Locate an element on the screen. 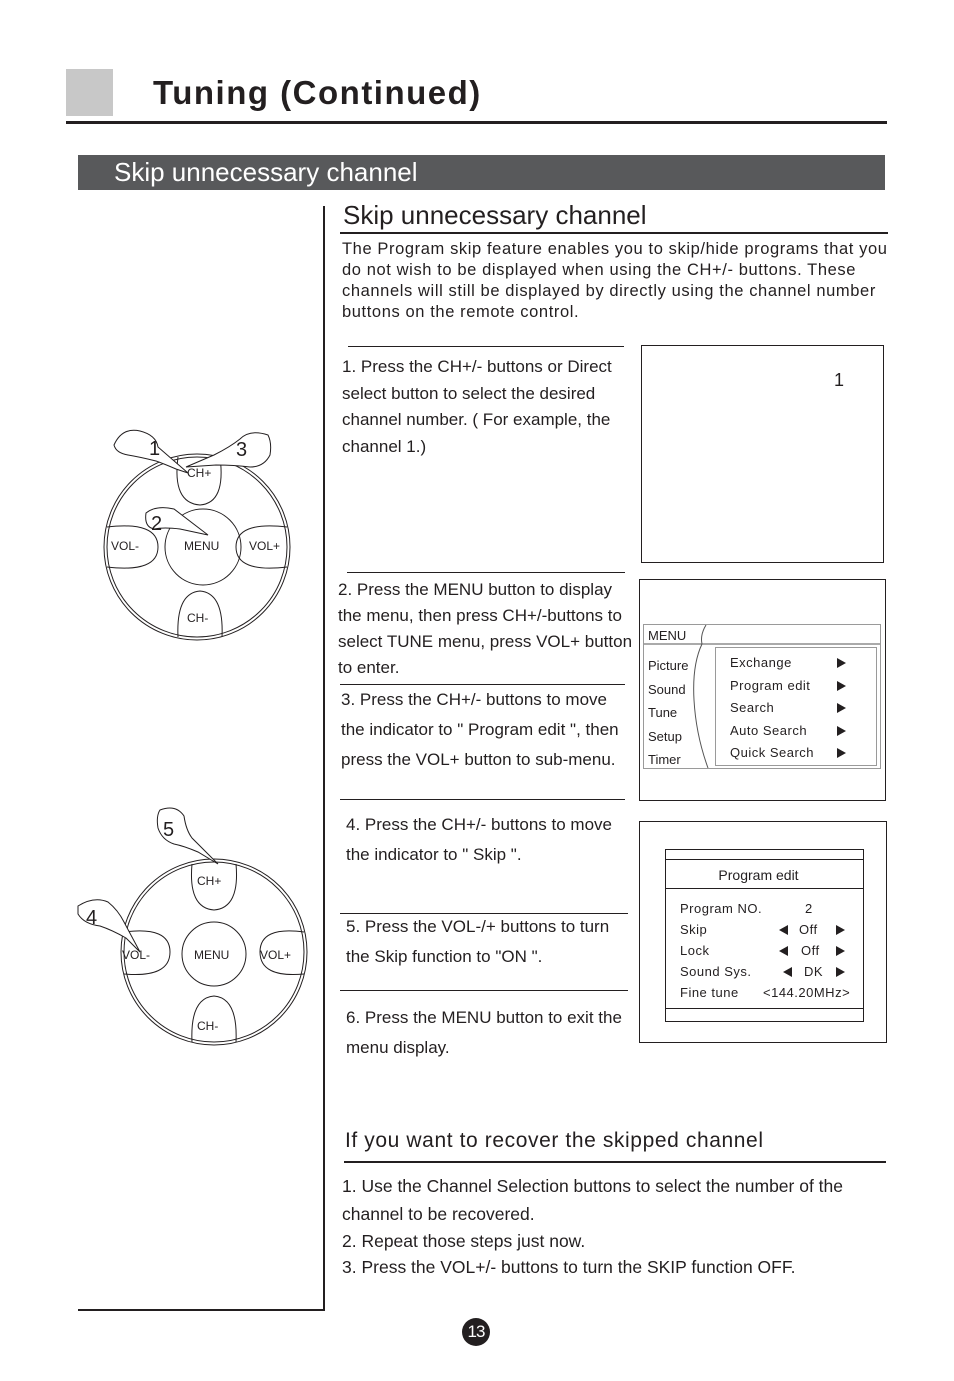 The image size is (954, 1381). row-skip: Skip Off is located at coordinates (771, 929).